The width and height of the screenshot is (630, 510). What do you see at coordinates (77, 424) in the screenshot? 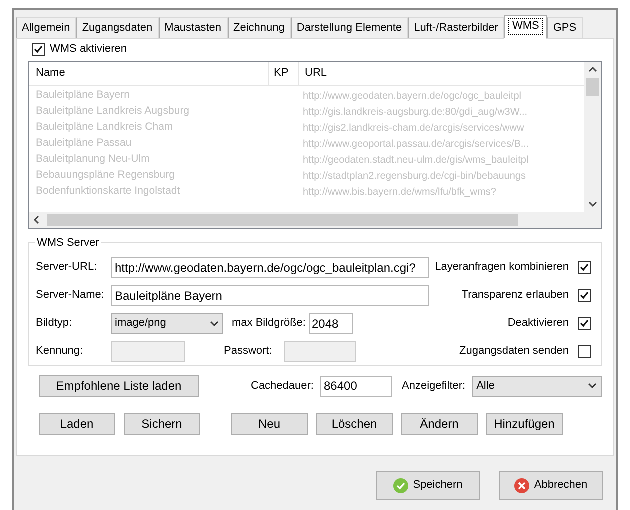
I see `list-button: Laden` at bounding box center [77, 424].